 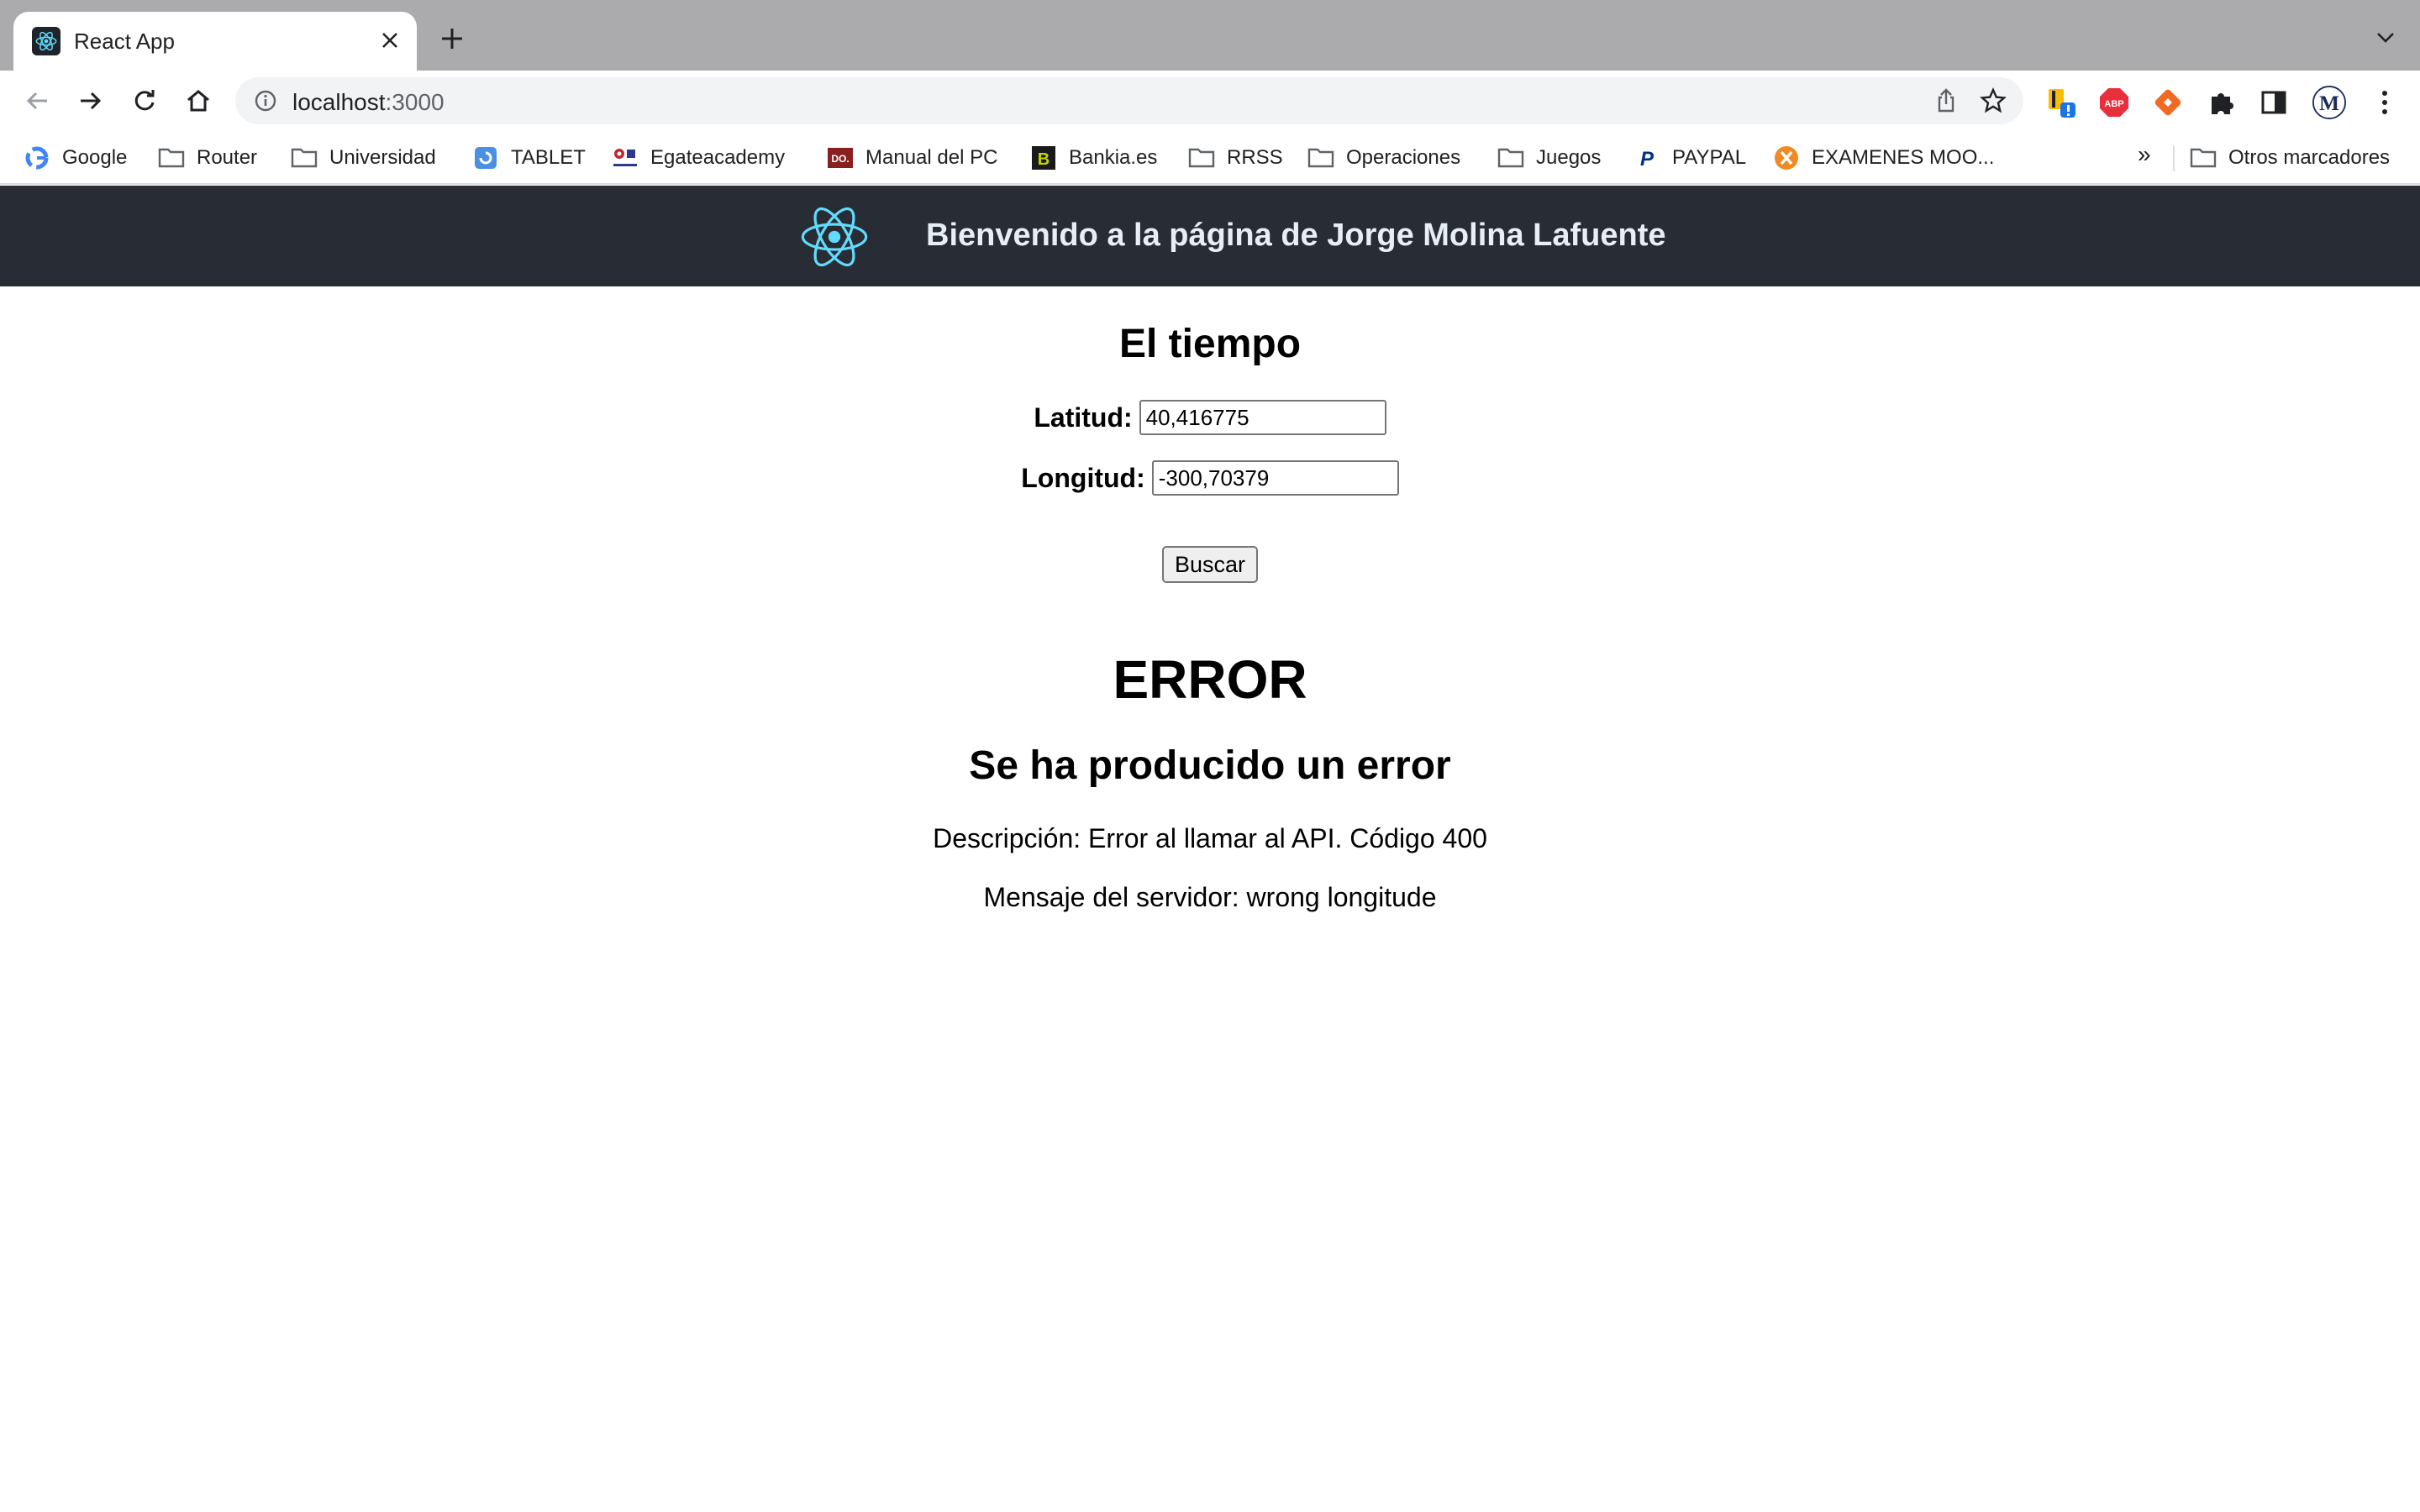 What do you see at coordinates (2168, 102) in the screenshot?
I see `orange-extension-icon` at bounding box center [2168, 102].